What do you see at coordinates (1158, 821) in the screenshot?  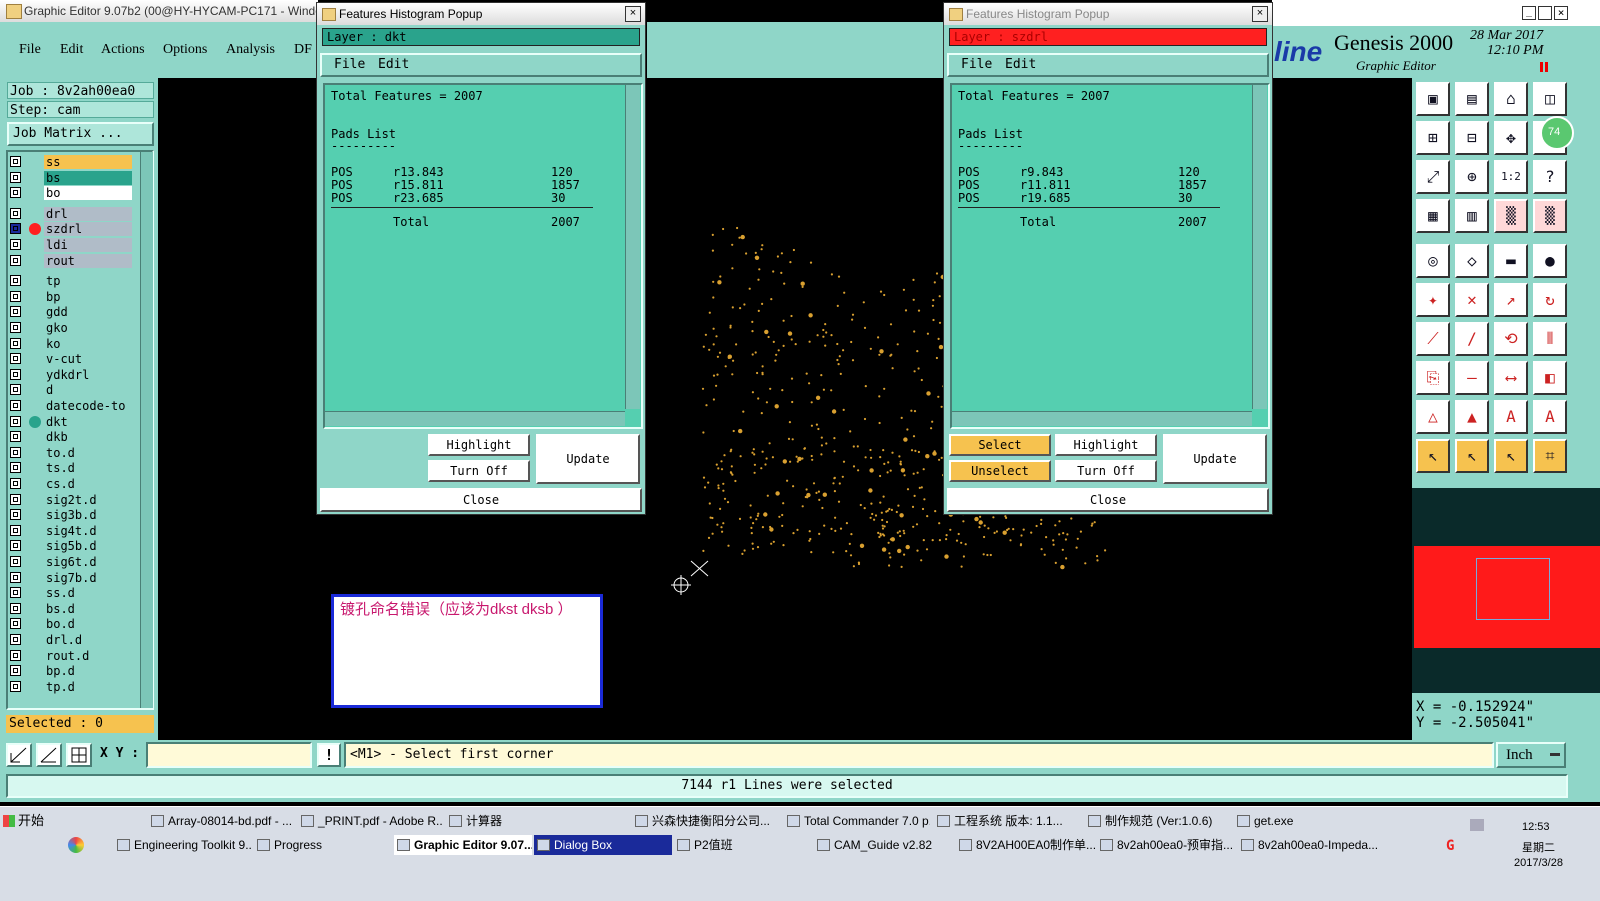 I see `taskbar-item: 制作规范 (Ver:1.0.6)` at bounding box center [1158, 821].